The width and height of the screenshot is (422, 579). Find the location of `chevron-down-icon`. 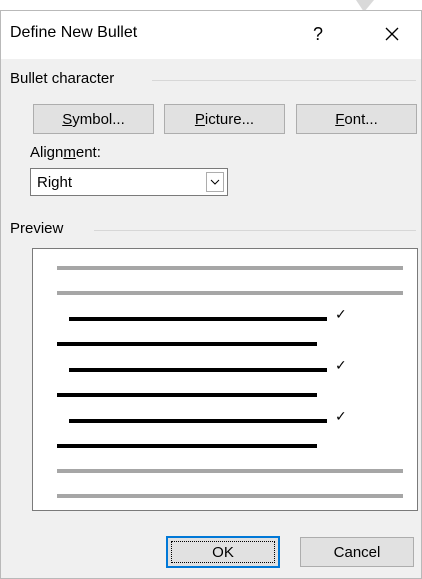

chevron-down-icon is located at coordinates (215, 182).